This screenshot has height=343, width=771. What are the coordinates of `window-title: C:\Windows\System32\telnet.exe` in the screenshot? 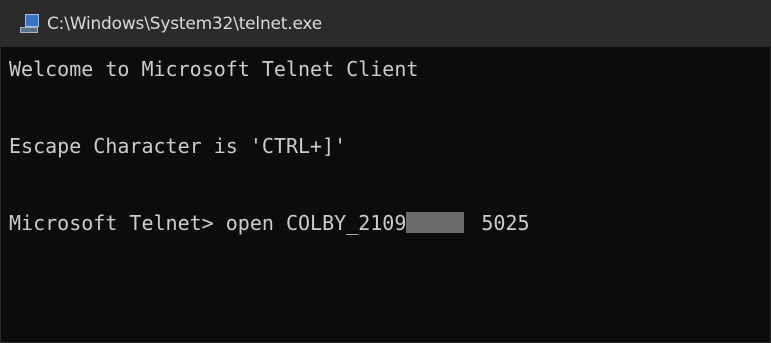 It's located at (184, 23).